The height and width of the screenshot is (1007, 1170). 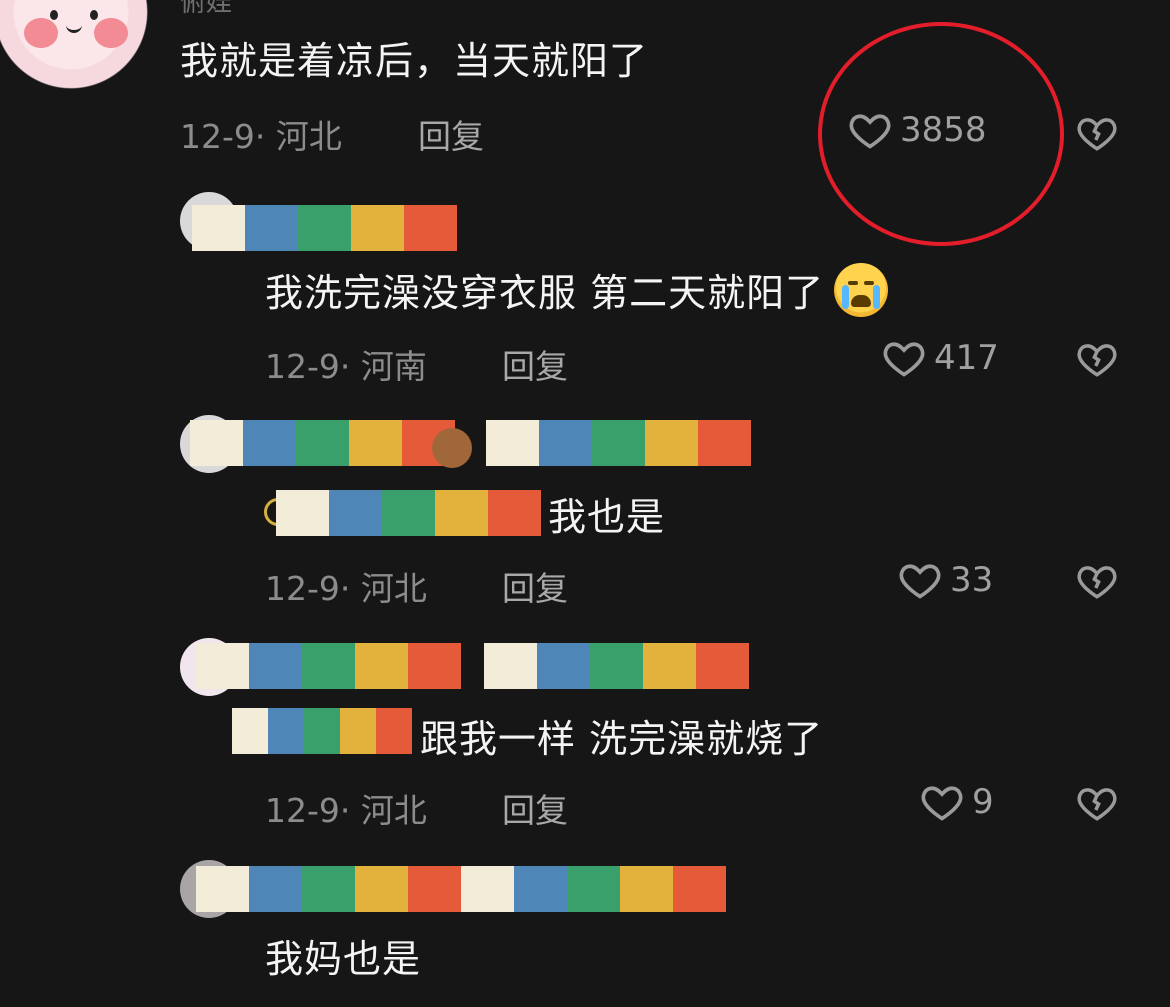 I want to click on highlight-circle, so click(x=941, y=134).